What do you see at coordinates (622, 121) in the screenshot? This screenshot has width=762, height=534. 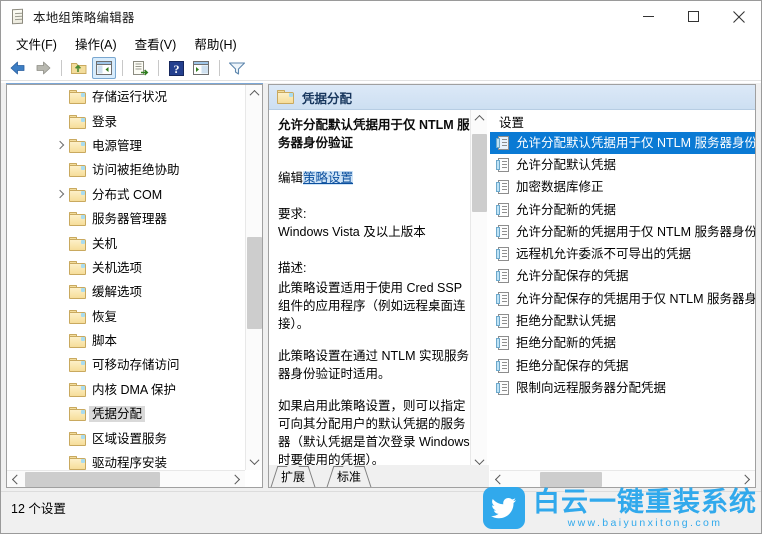 I see `settings-column-header: 设置` at bounding box center [622, 121].